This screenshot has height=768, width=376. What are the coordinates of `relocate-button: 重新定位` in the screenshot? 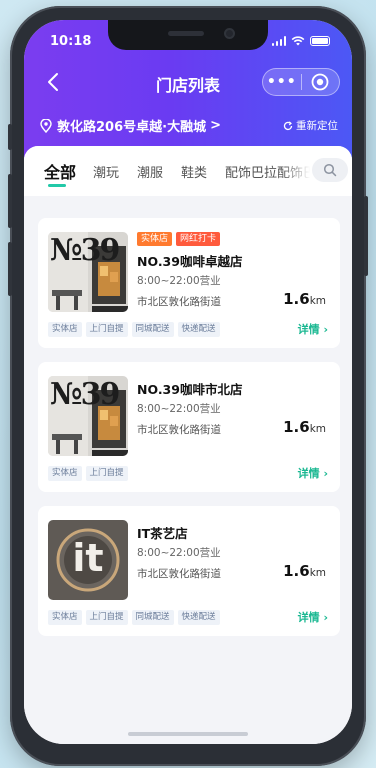 It's located at (310, 125).